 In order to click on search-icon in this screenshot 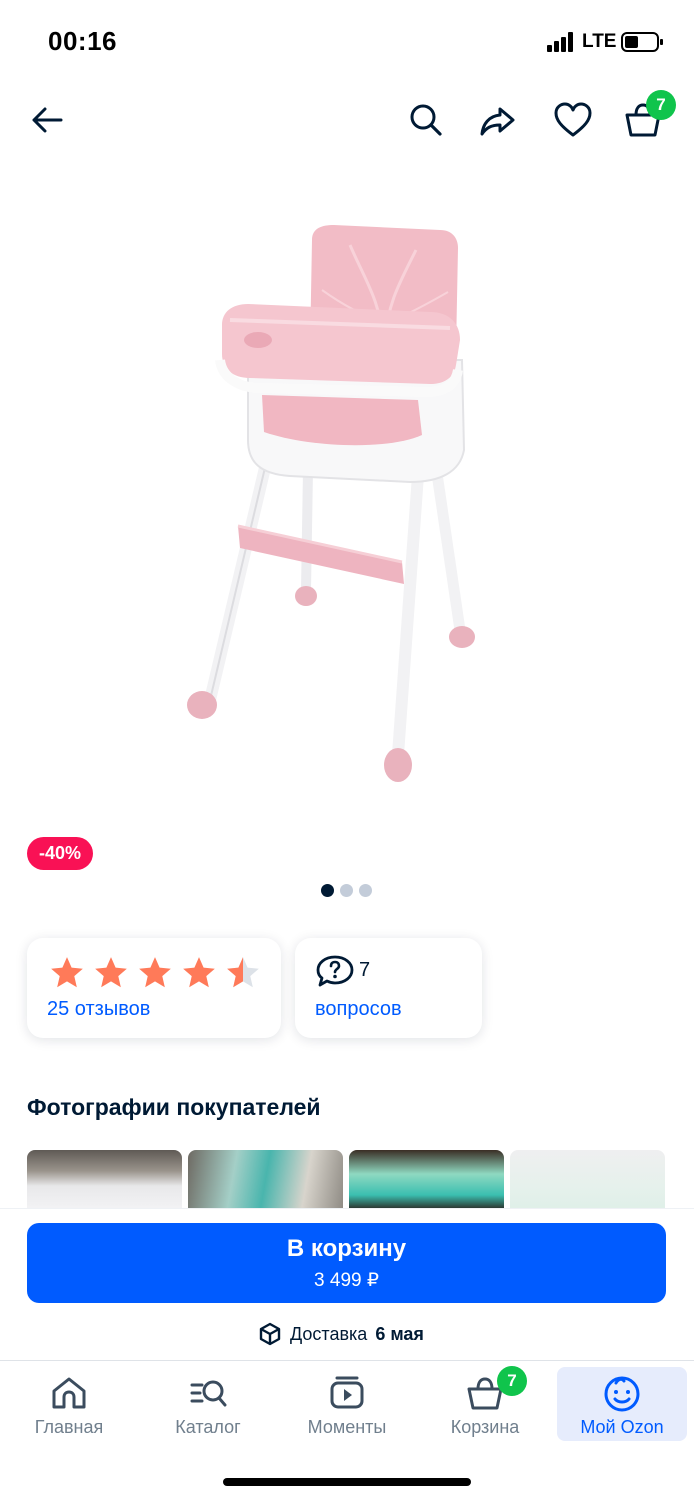, I will do `click(426, 120)`.